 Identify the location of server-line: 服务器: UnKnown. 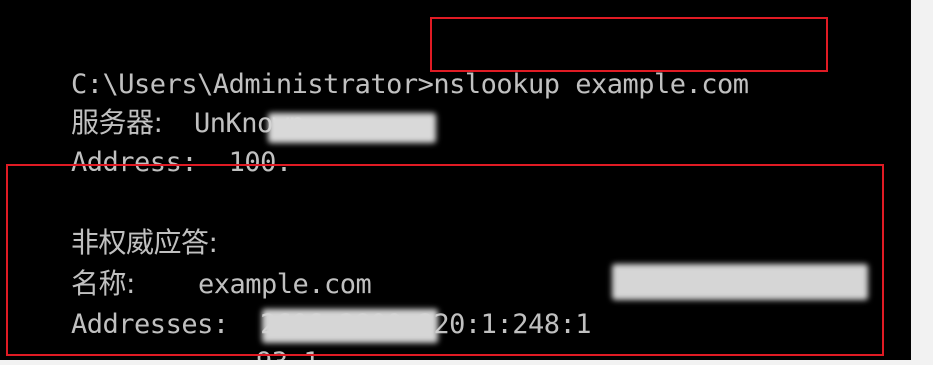
(156, 102).